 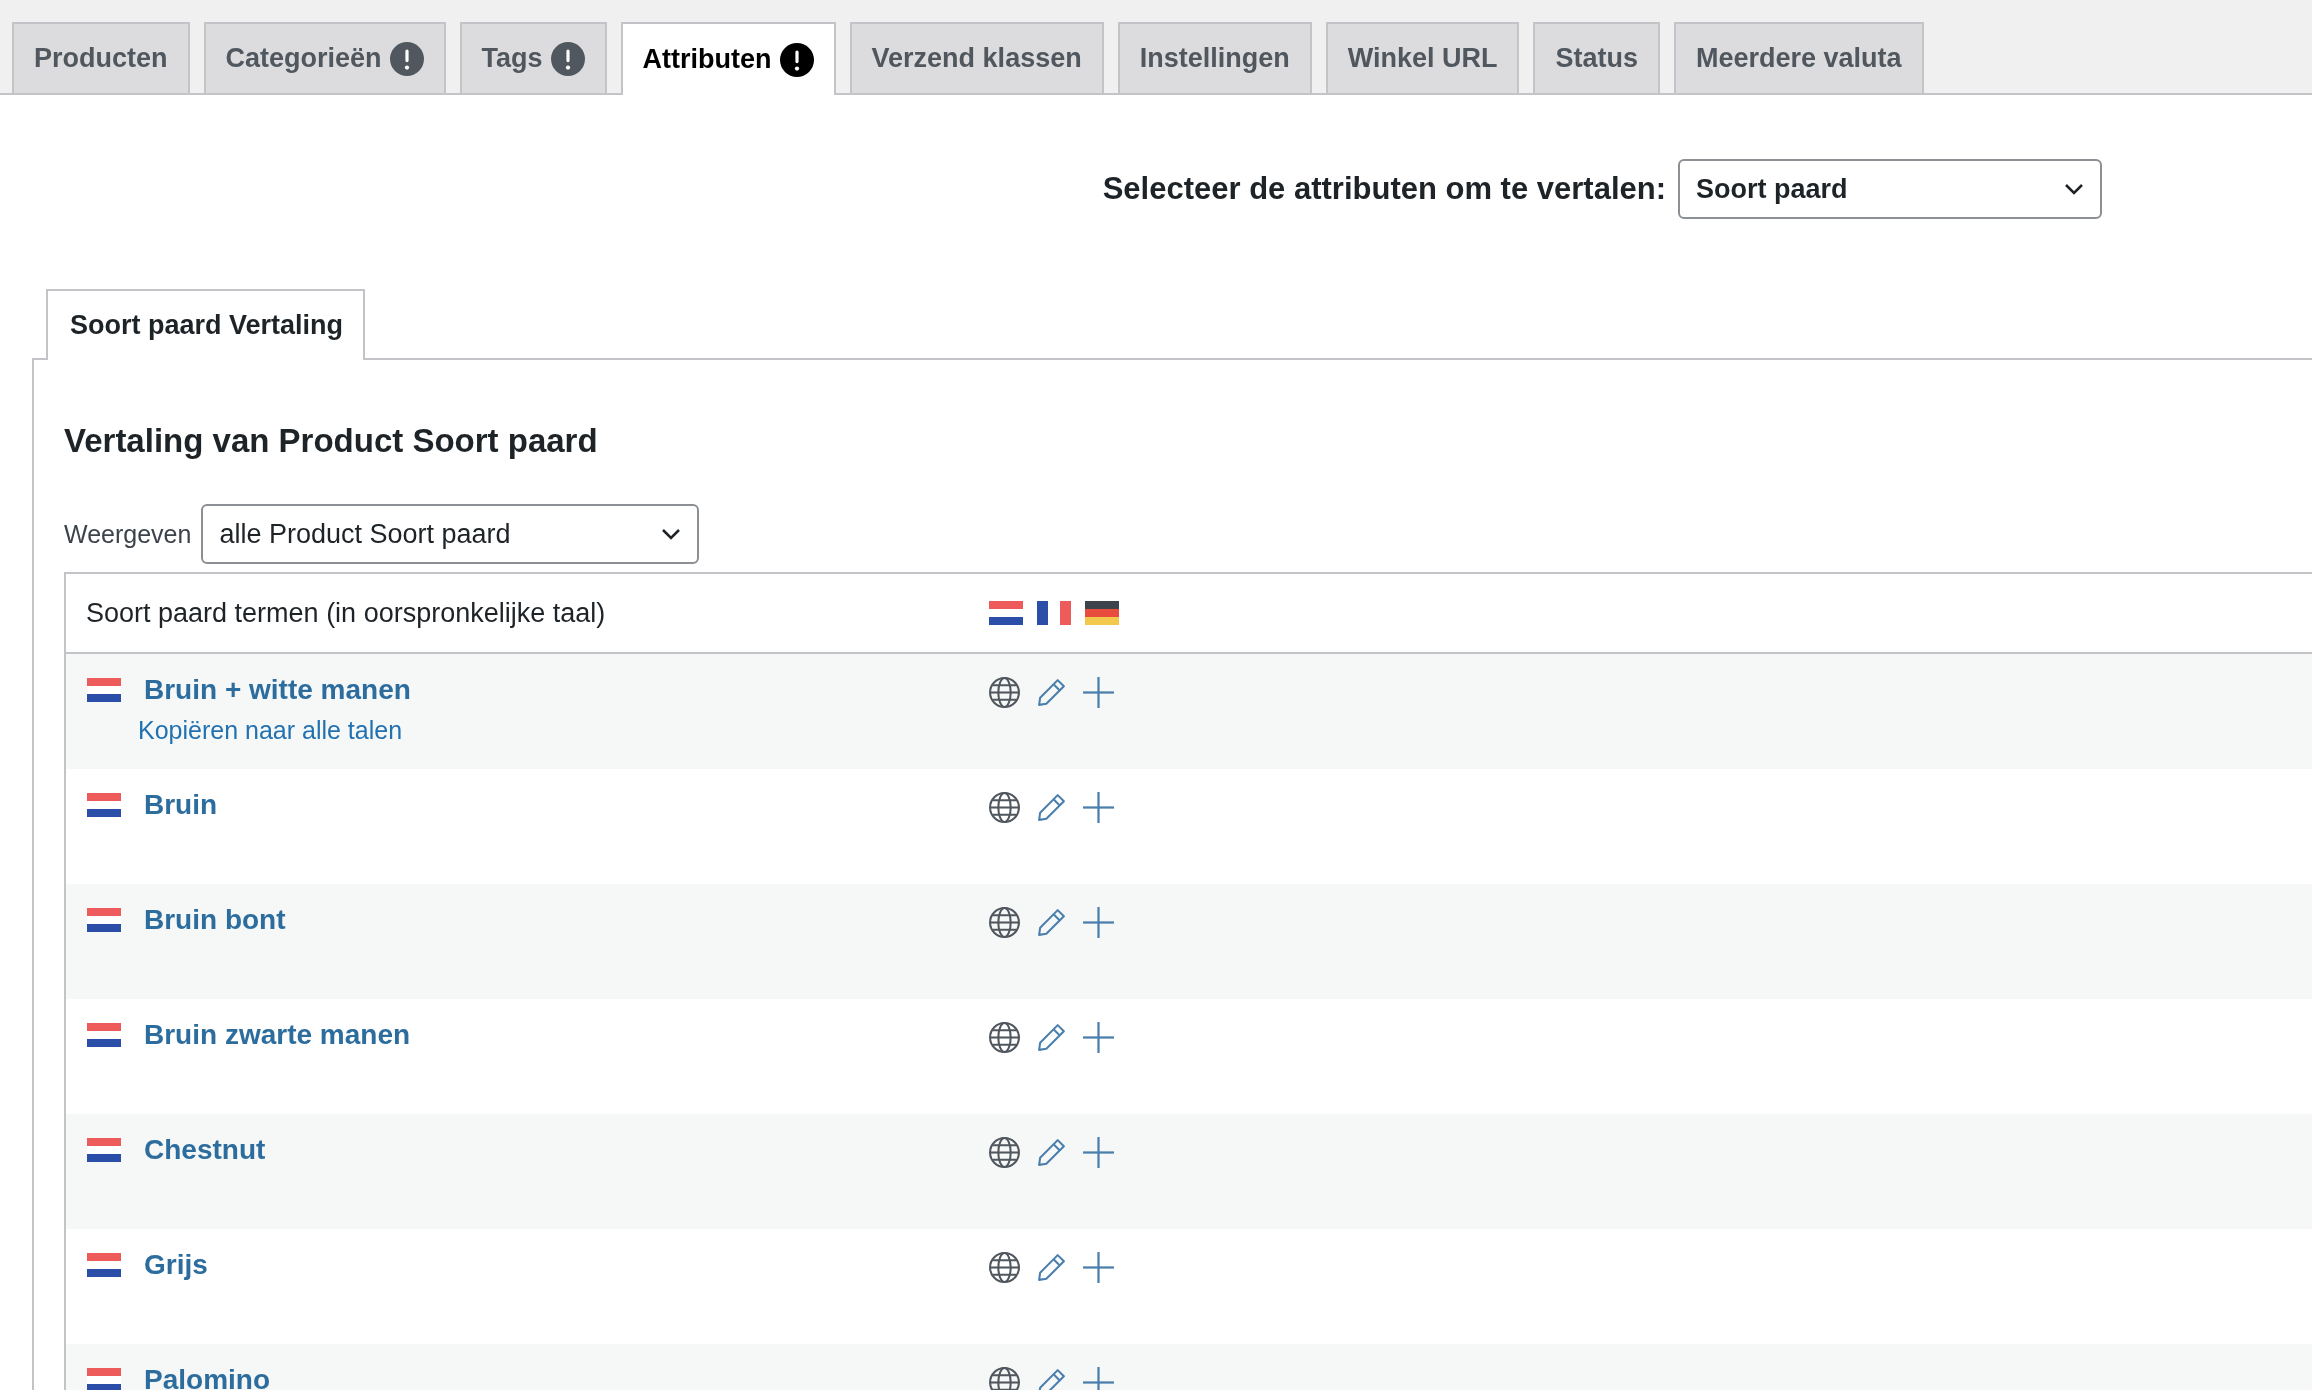 I want to click on nav-tab: Instellingen, so click(x=1214, y=57).